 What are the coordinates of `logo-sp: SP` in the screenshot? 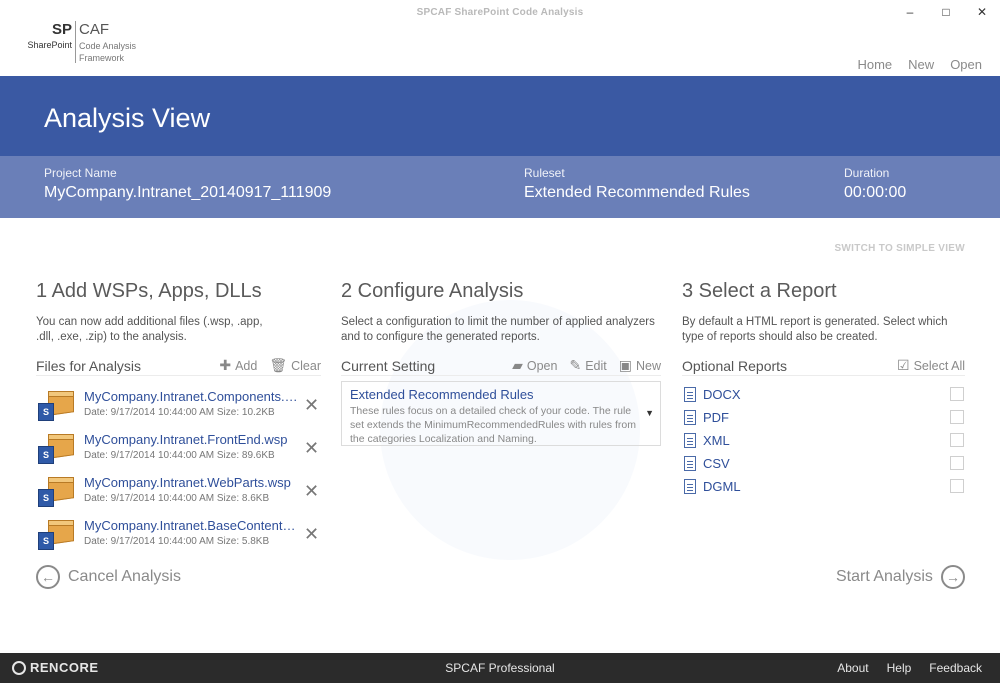 It's located at (61, 29).